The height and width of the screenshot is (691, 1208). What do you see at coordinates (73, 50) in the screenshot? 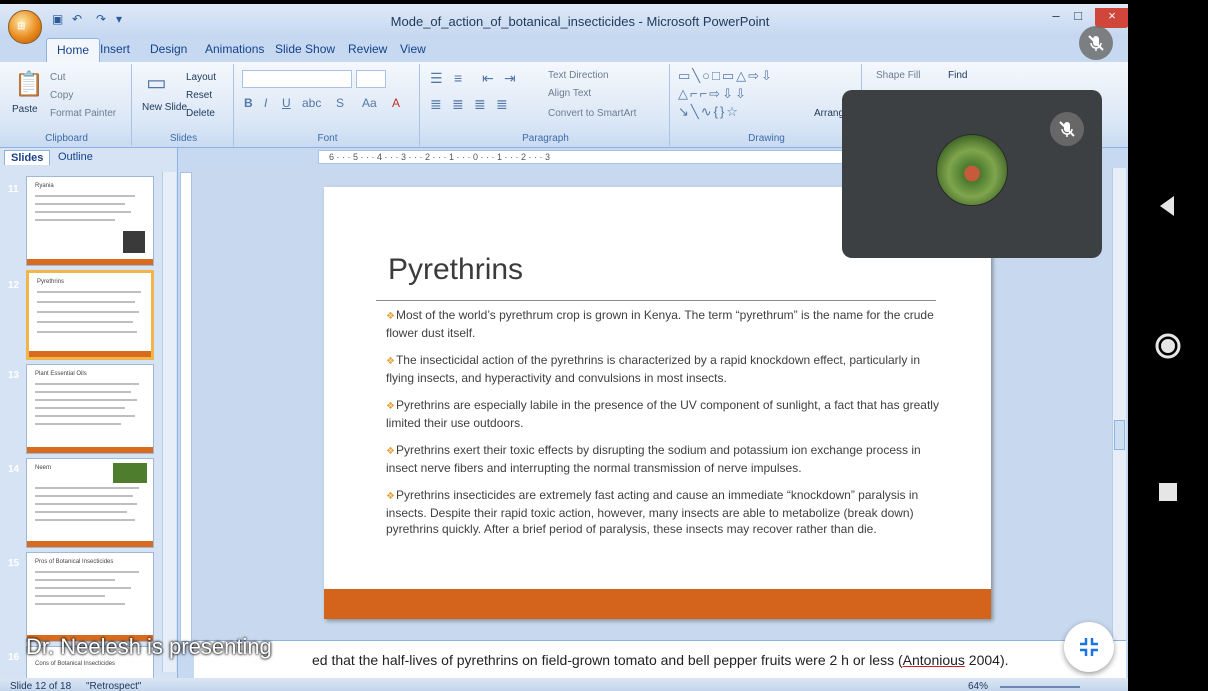
I see `tab-home: Home` at bounding box center [73, 50].